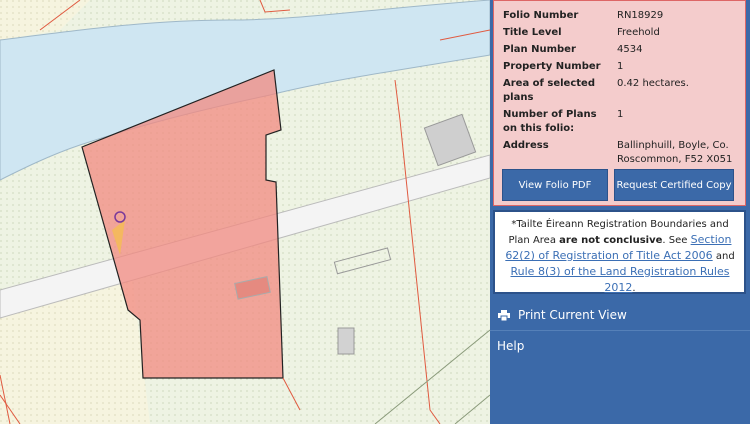 This screenshot has width=750, height=424. Describe the element at coordinates (552, 66) in the screenshot. I see `info-key: Property Number` at that location.